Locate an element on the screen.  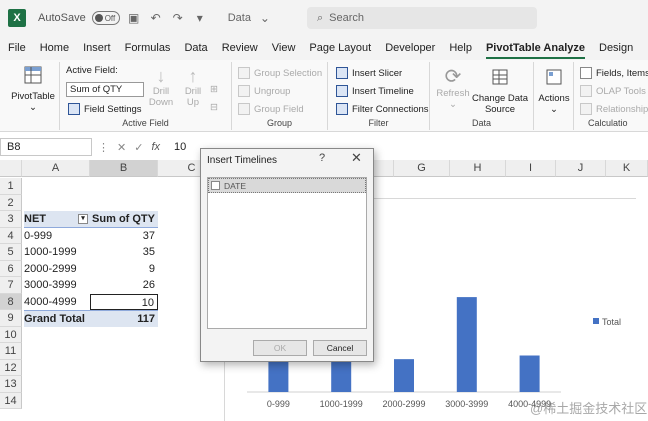
row-header-12: 12 is located at coordinates (11, 367).